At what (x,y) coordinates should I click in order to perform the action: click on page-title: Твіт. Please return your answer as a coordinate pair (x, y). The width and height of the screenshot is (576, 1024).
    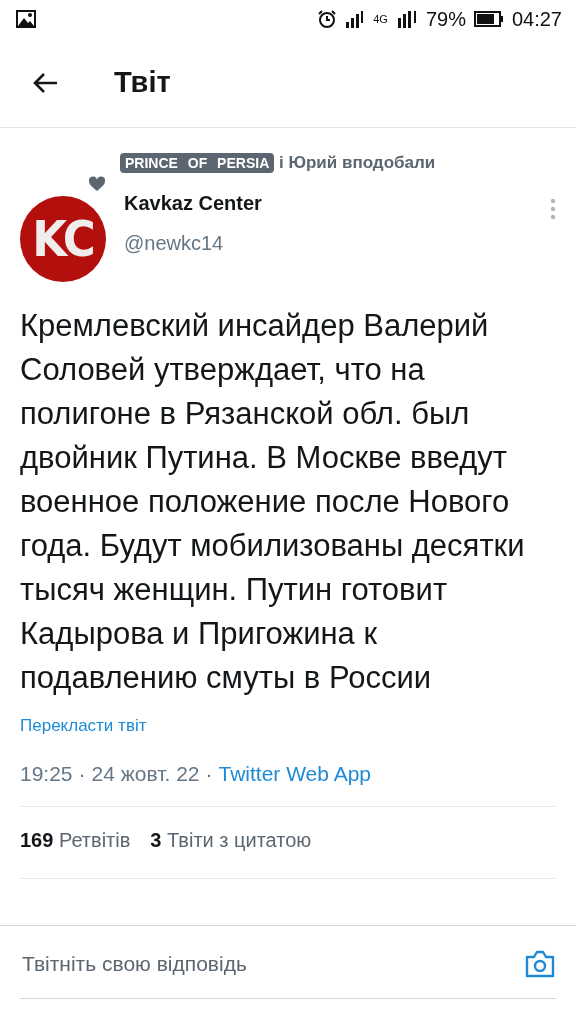
    Looking at the image, I should click on (142, 82).